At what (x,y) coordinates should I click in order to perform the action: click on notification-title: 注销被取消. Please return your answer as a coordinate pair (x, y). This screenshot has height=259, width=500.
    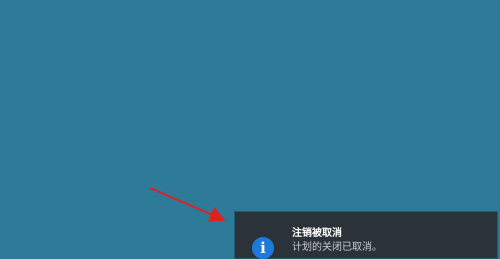
    Looking at the image, I should click on (317, 233).